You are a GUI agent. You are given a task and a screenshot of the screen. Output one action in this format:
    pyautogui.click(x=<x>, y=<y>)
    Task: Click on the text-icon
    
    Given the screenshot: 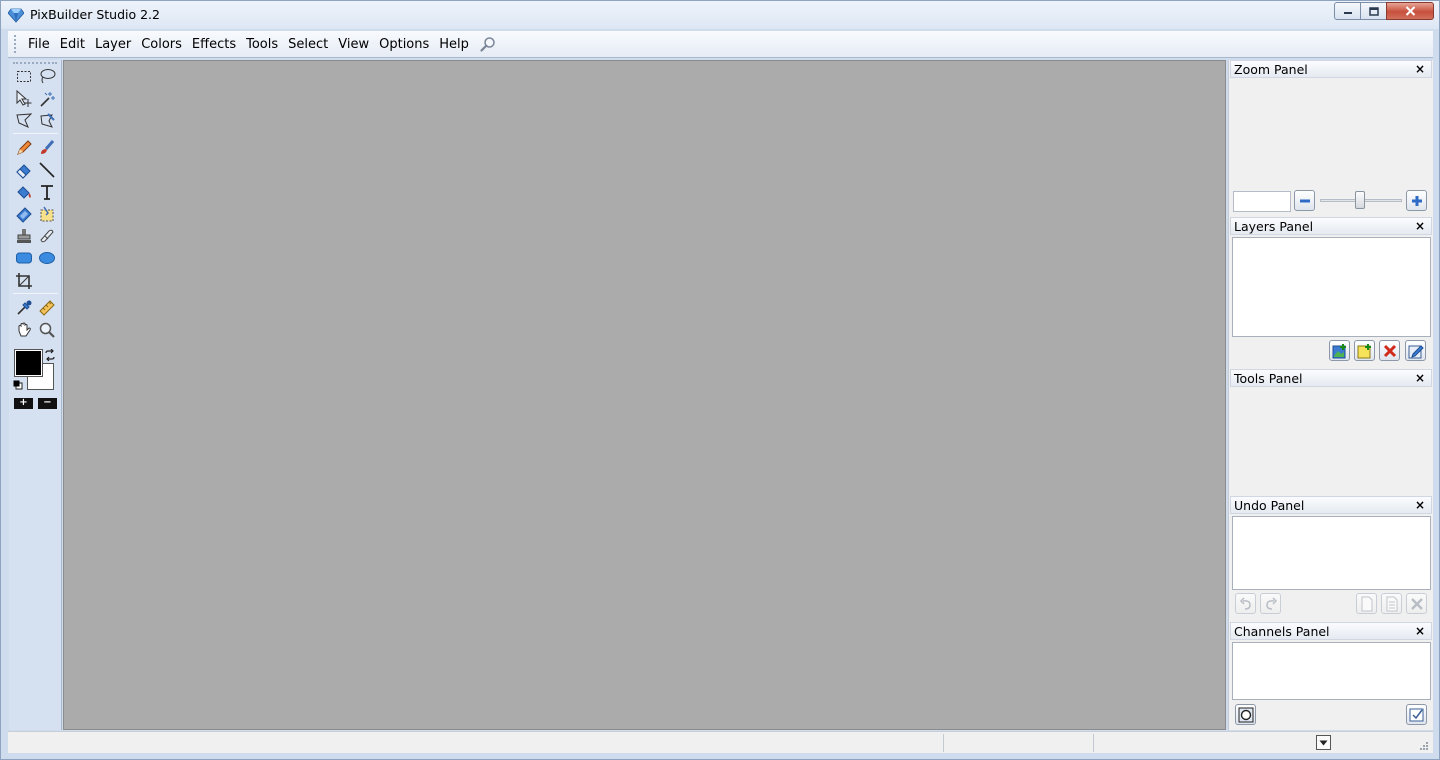 What is the action you would take?
    pyautogui.click(x=47, y=192)
    